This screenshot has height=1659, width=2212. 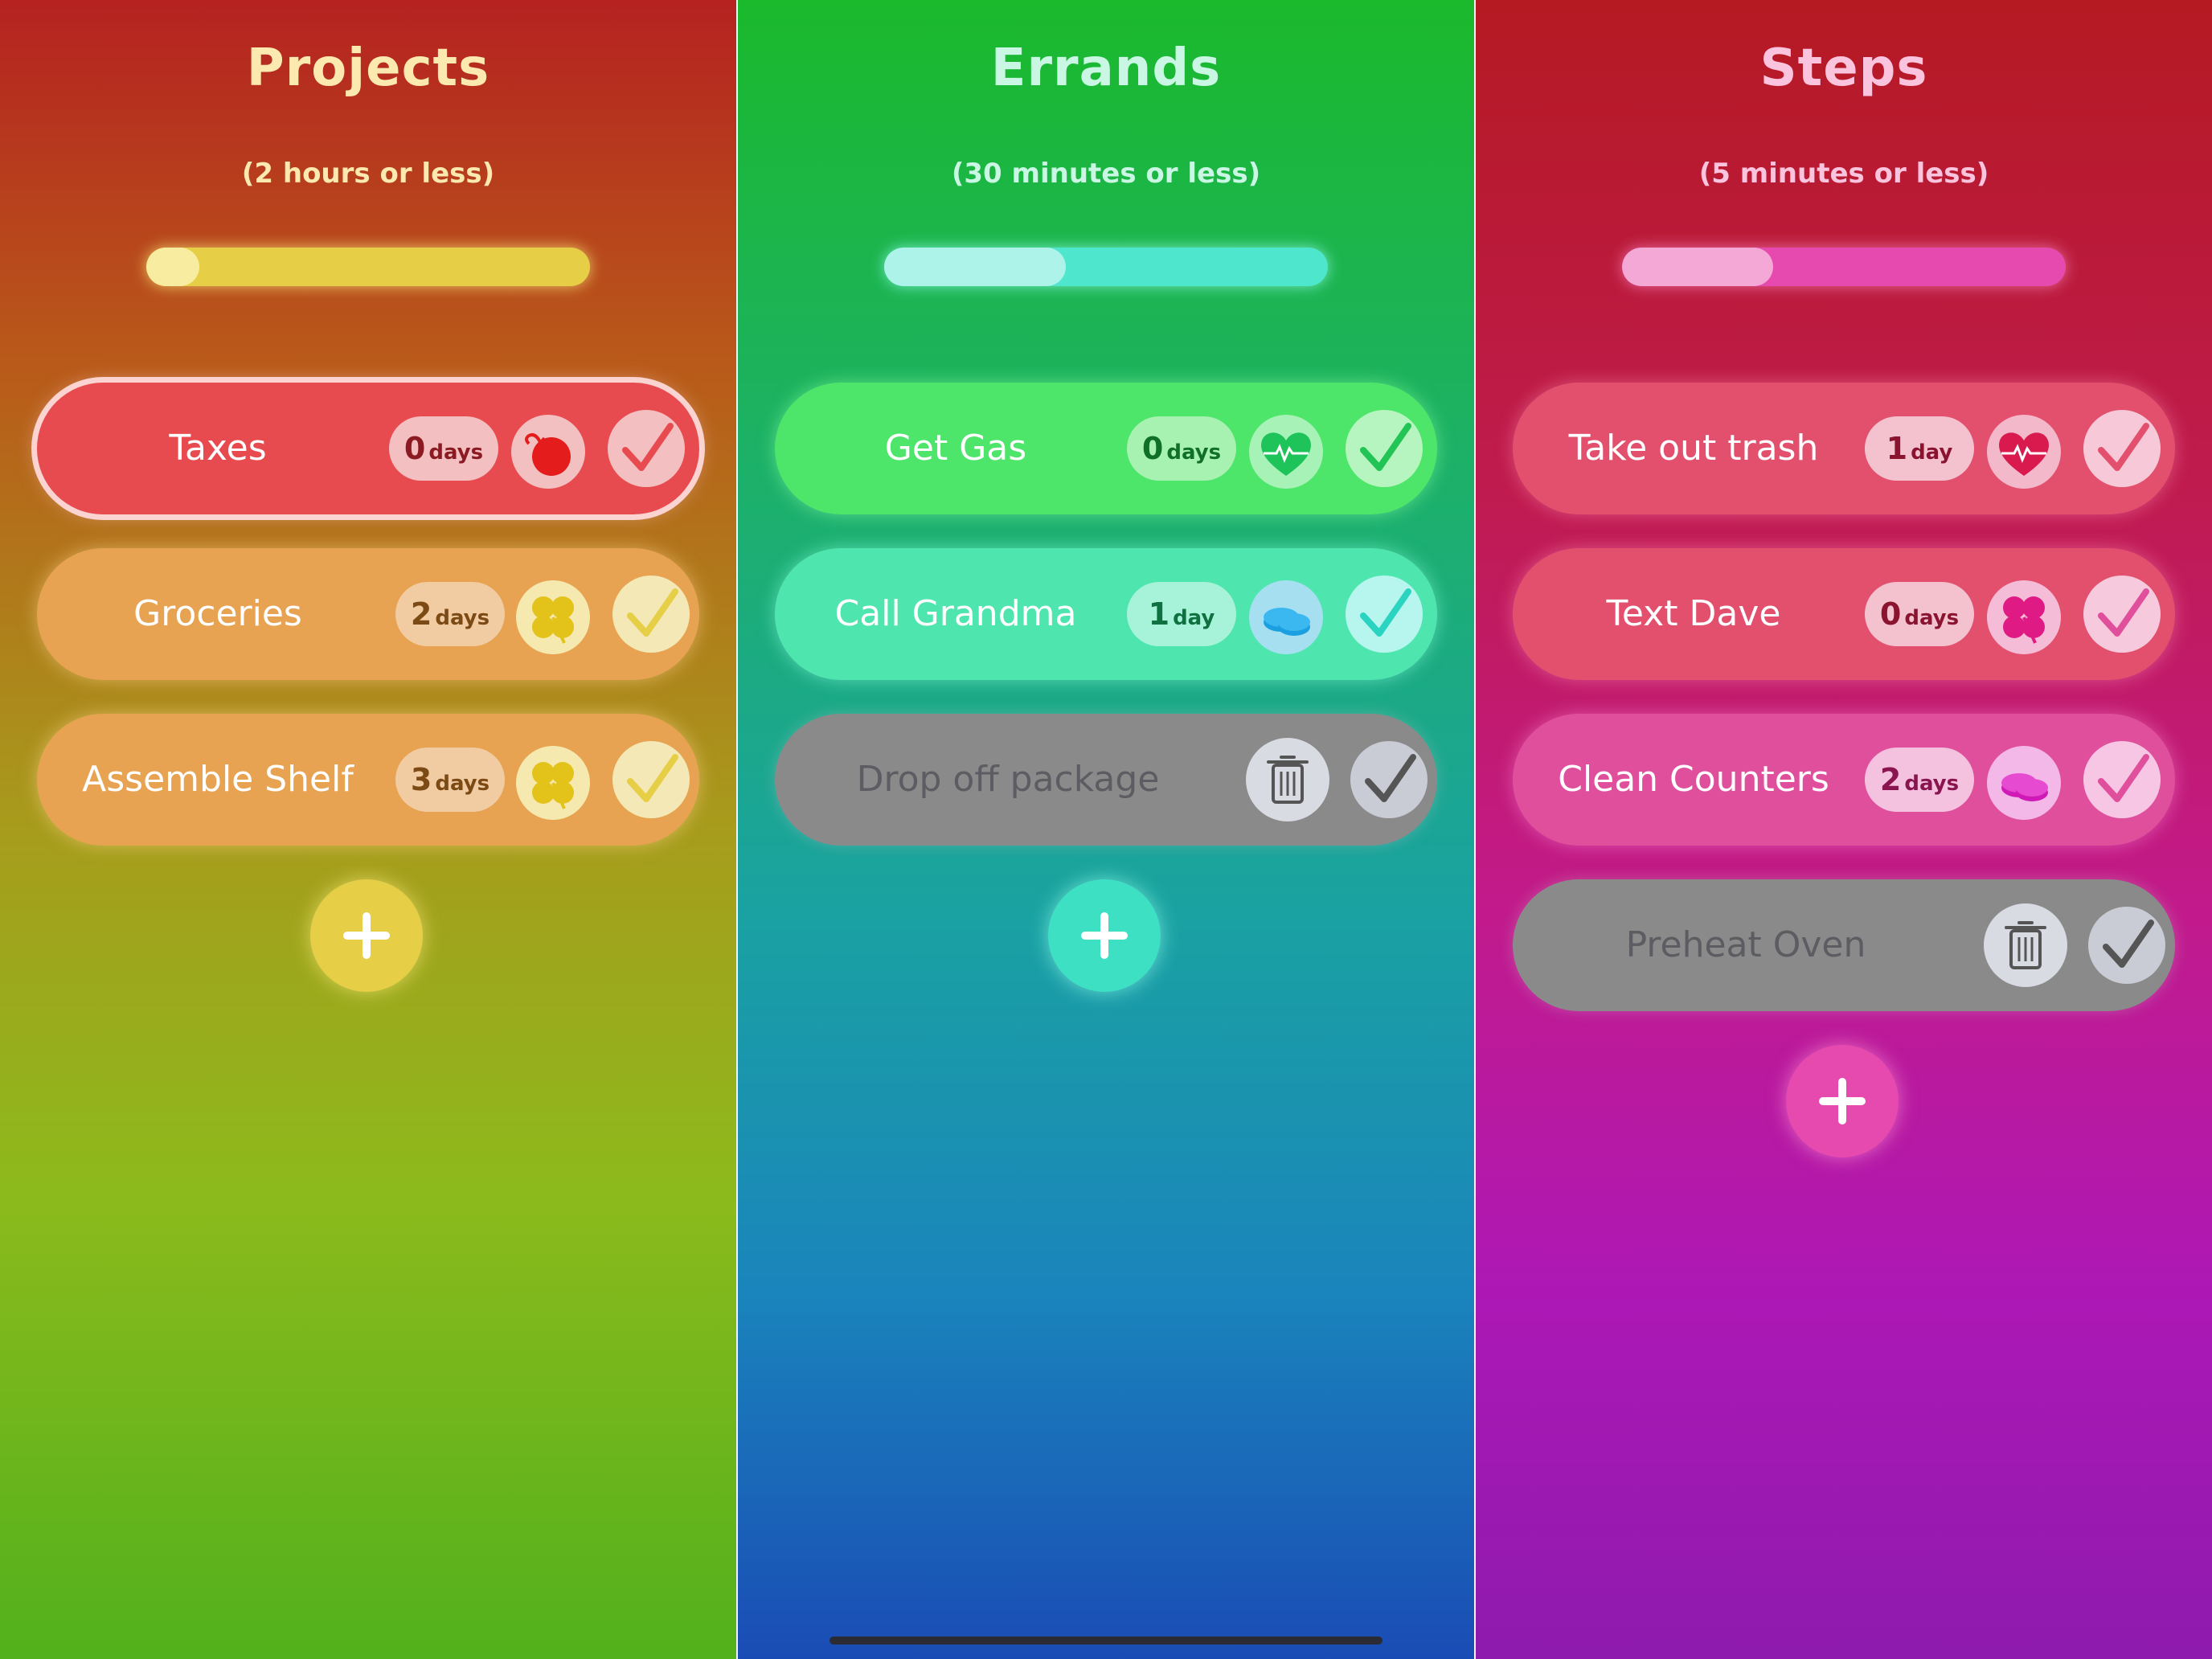 I want to click on task-row: Taxes 0 days, so click(x=368, y=448).